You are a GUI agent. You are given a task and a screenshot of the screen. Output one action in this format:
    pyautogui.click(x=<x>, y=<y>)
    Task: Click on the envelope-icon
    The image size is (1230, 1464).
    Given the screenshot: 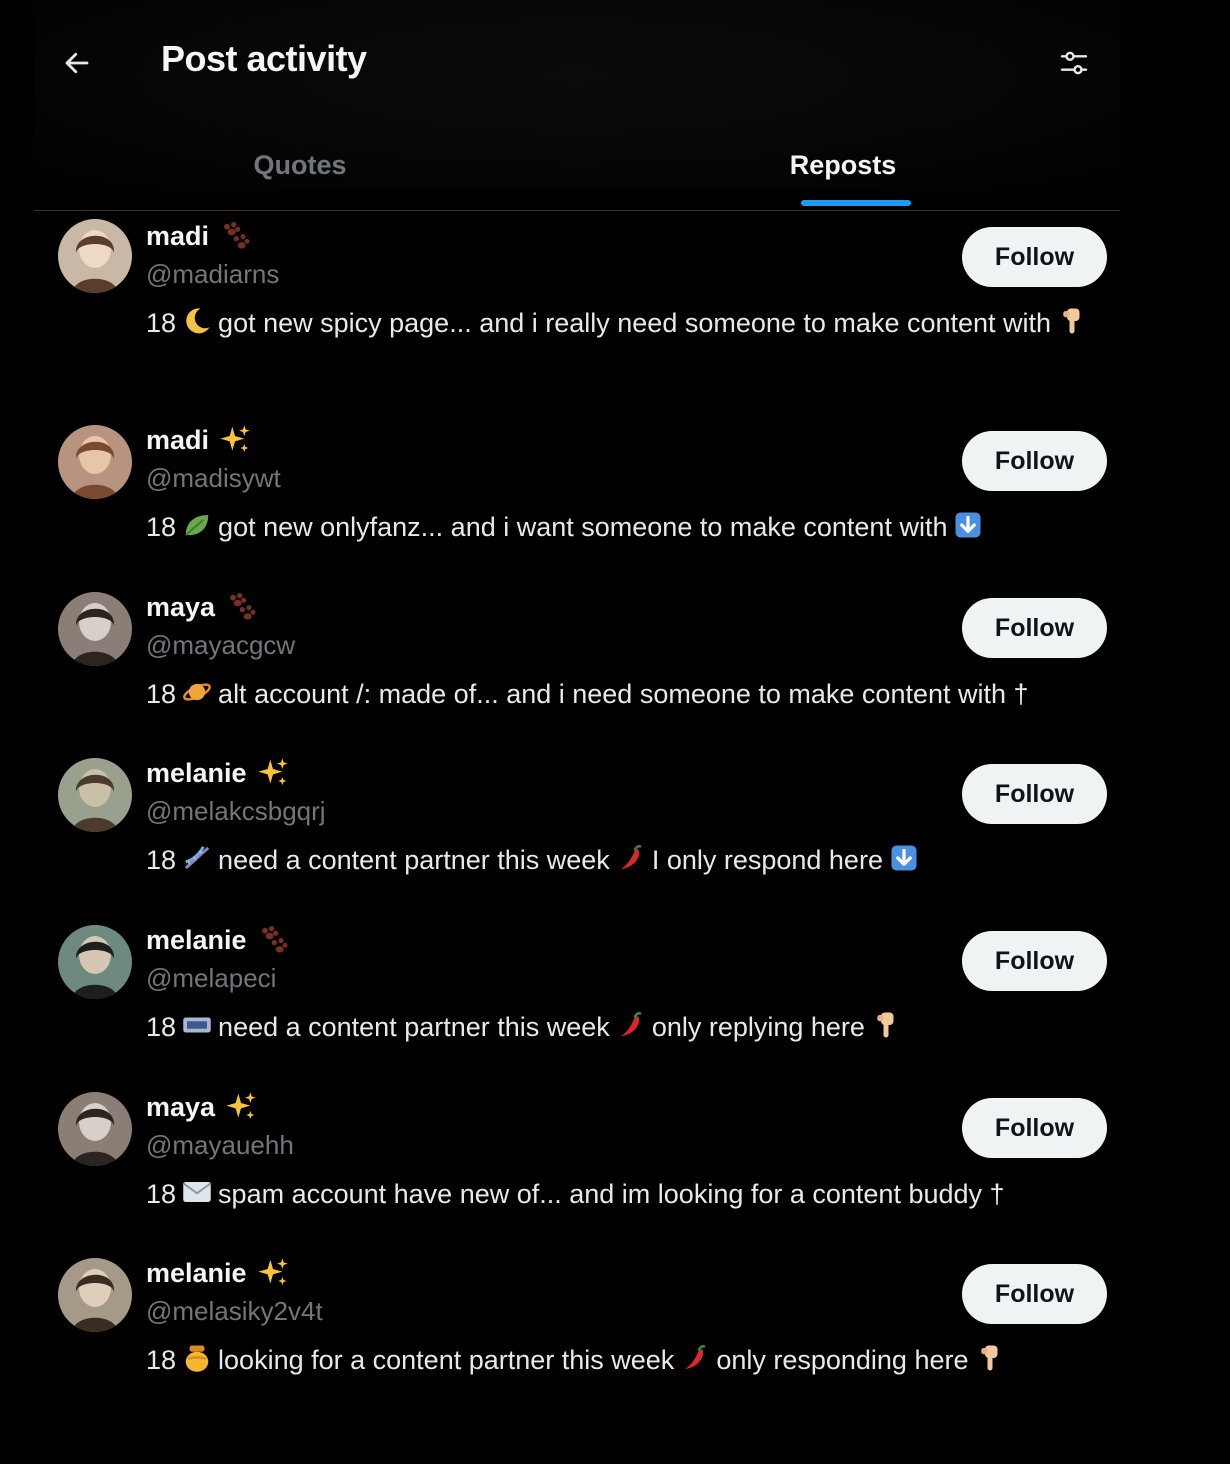 What is the action you would take?
    pyautogui.click(x=197, y=1192)
    